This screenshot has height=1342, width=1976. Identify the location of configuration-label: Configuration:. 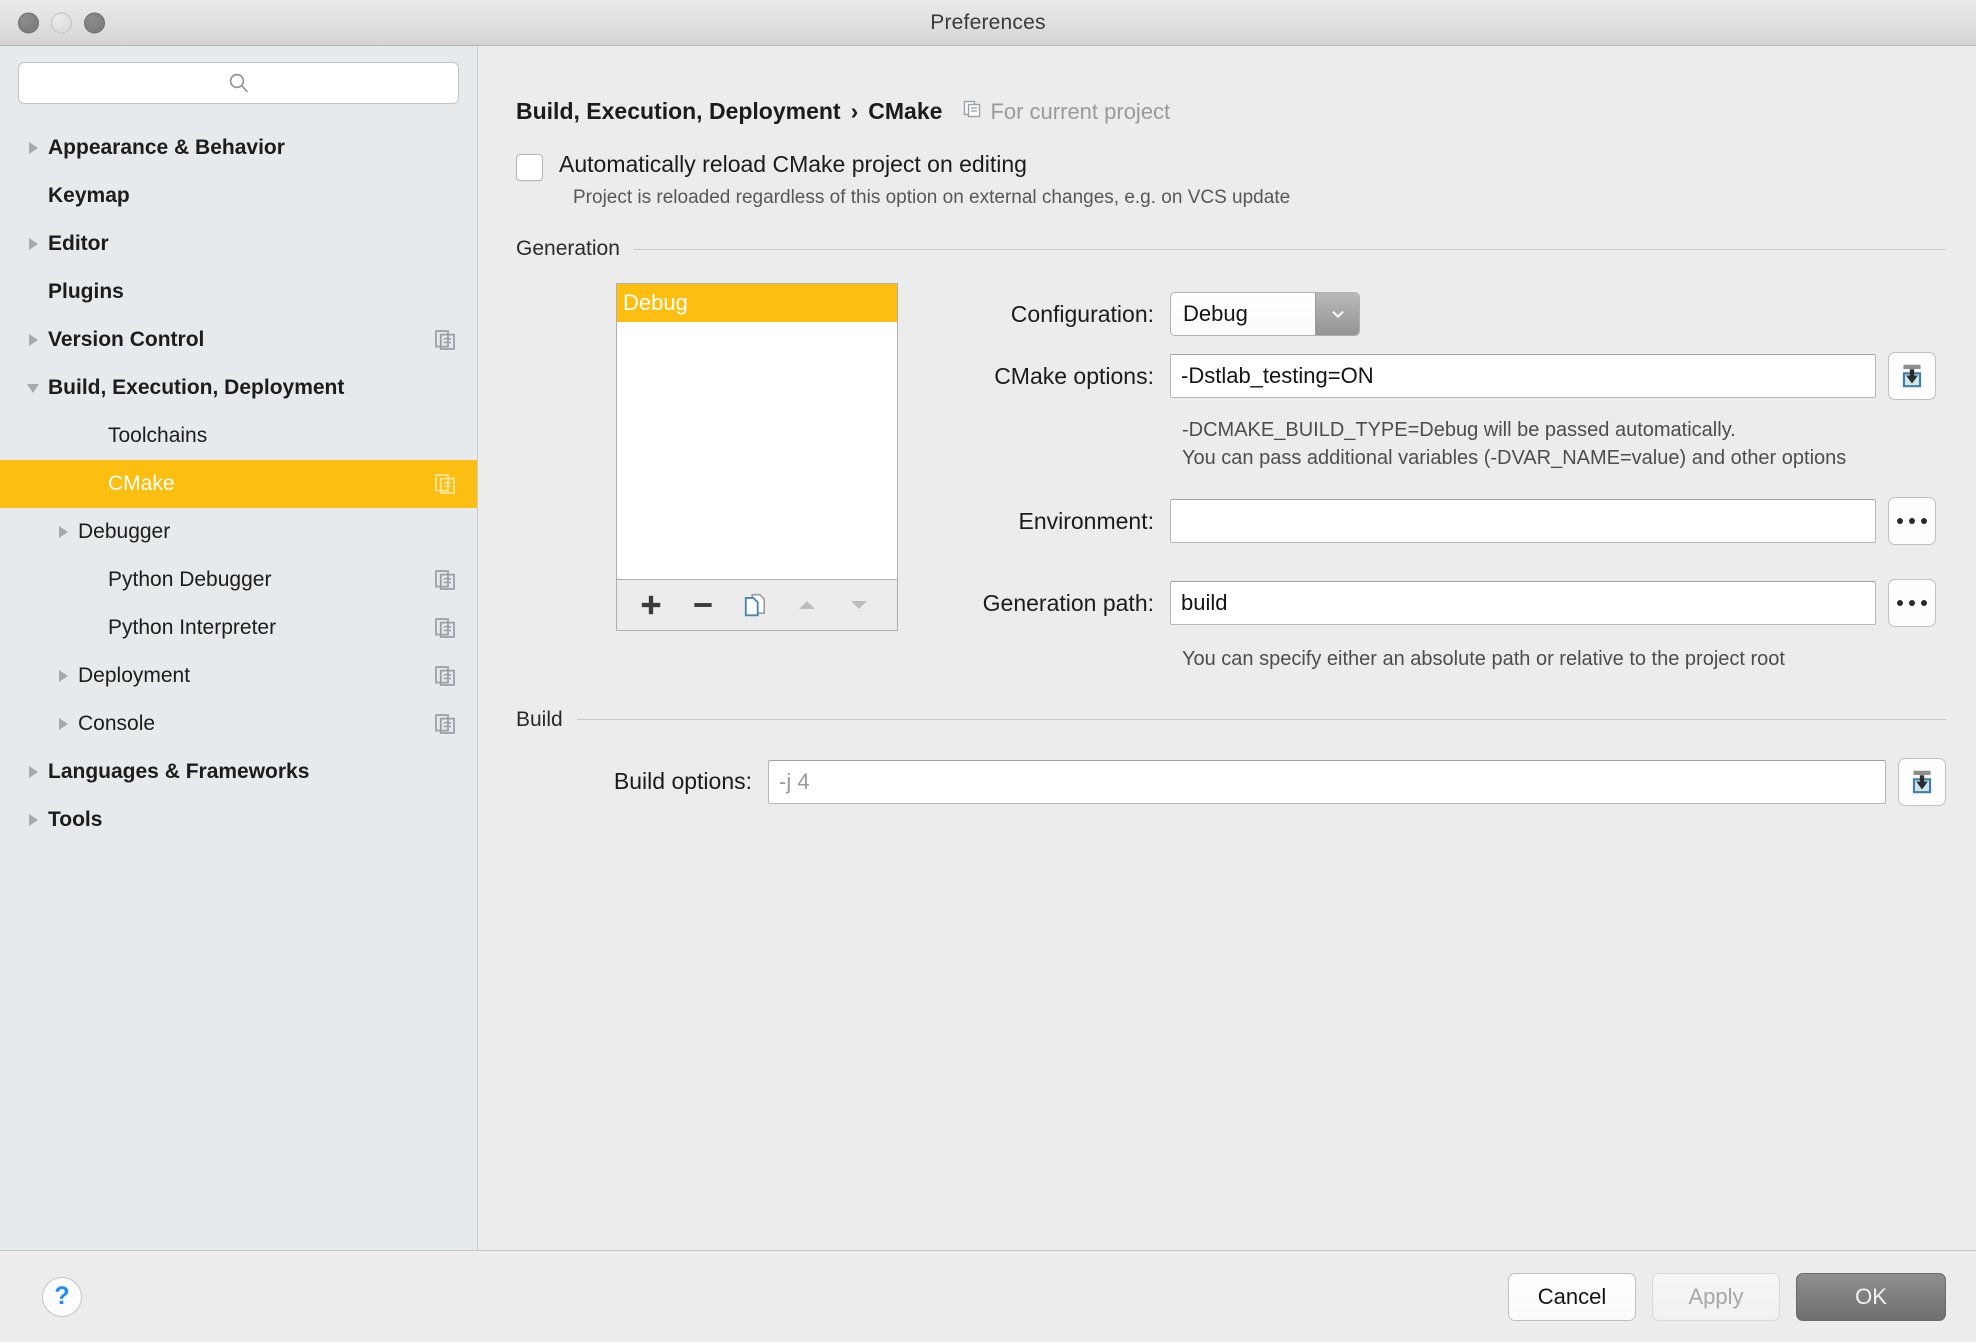
(1082, 313).